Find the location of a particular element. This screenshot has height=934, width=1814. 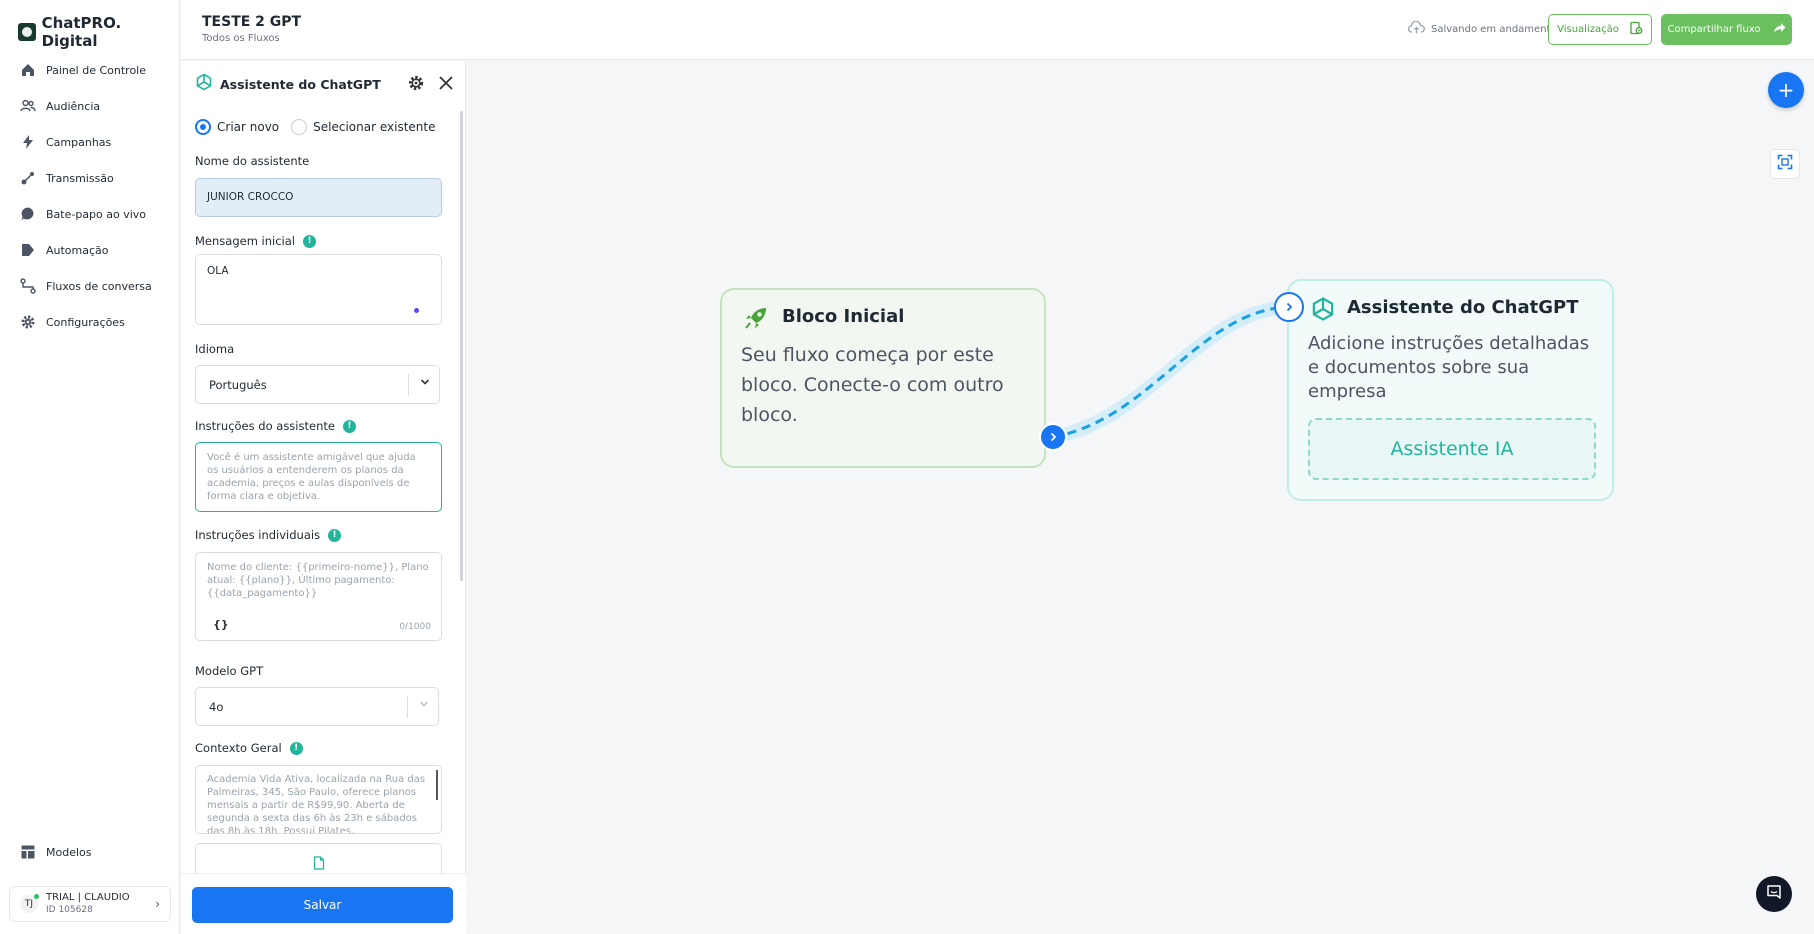

gpt-model-label-text: Modelo GPT is located at coordinates (229, 671).